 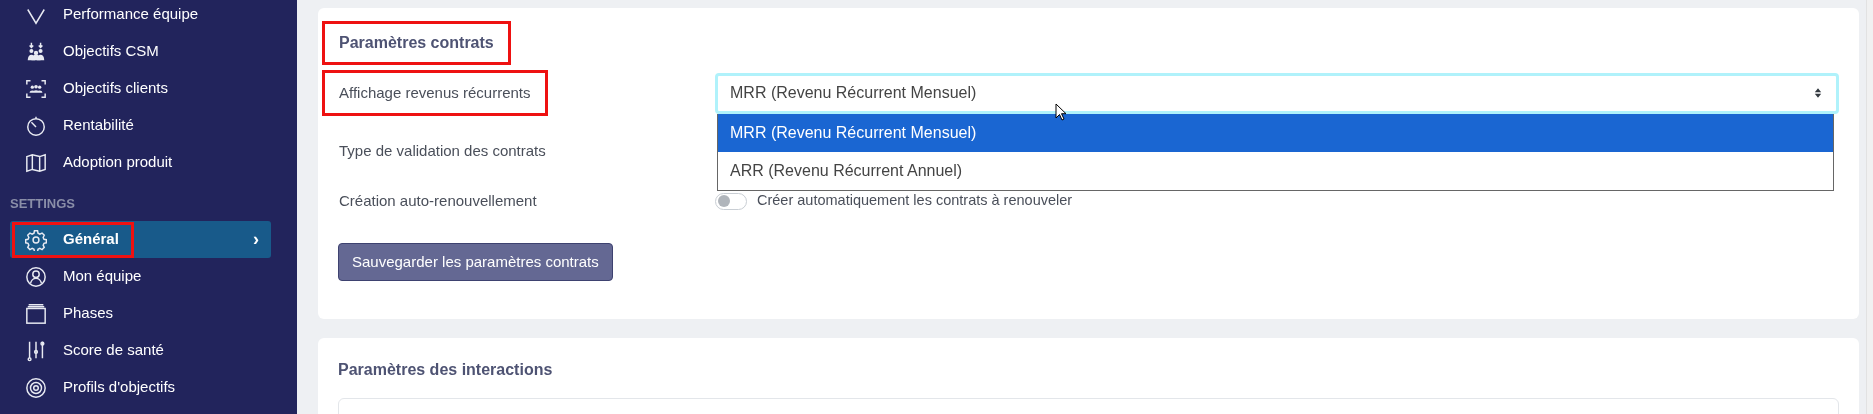 I want to click on save-button: Sauvegarder les paramètres contrats, so click(x=475, y=262).